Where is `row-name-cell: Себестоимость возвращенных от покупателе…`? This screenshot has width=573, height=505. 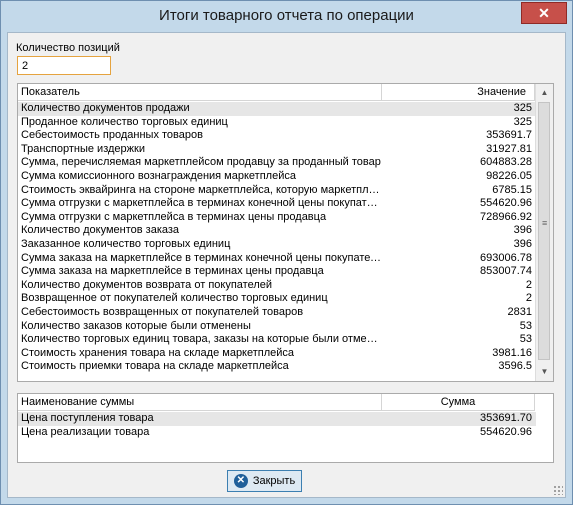
row-name-cell: Себестоимость возвращенных от покупателе… is located at coordinates (162, 311).